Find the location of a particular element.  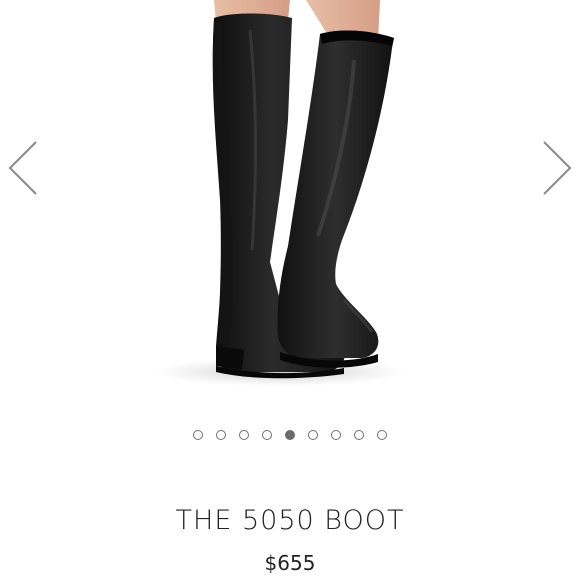

chevron-left-icon is located at coordinates (22, 168).